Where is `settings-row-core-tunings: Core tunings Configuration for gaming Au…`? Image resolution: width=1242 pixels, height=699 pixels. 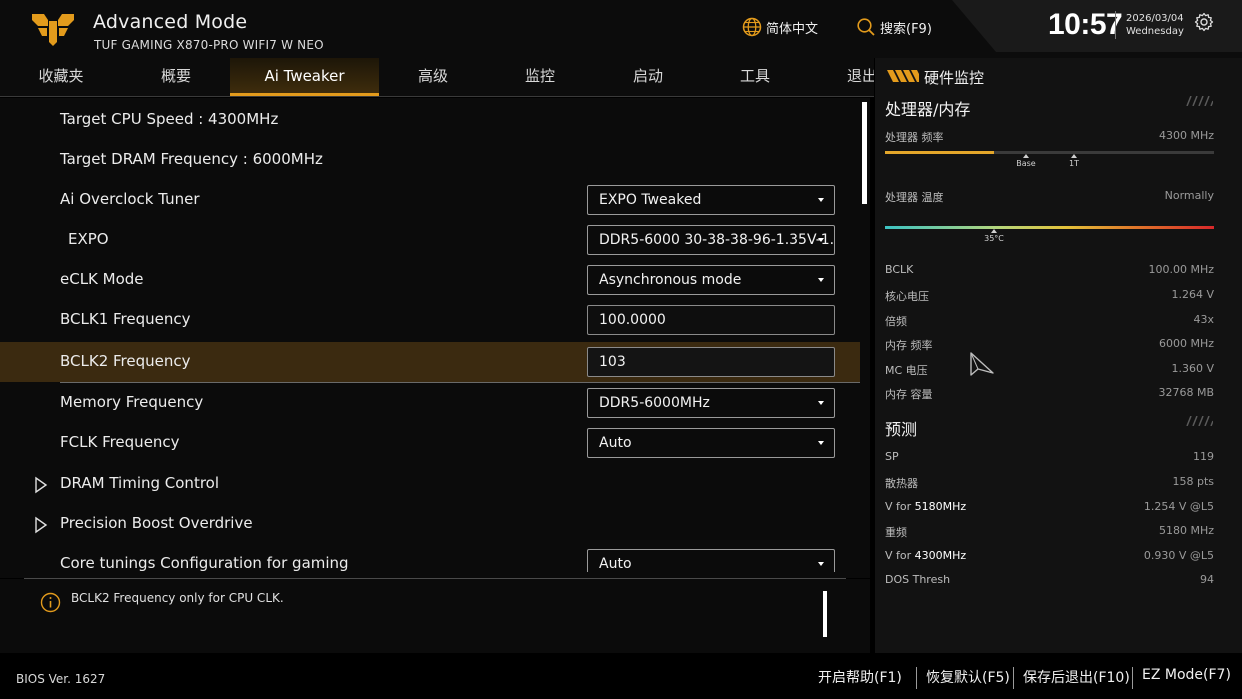
settings-row-core-tunings: Core tunings Configuration for gaming Au… is located at coordinates (430, 558).